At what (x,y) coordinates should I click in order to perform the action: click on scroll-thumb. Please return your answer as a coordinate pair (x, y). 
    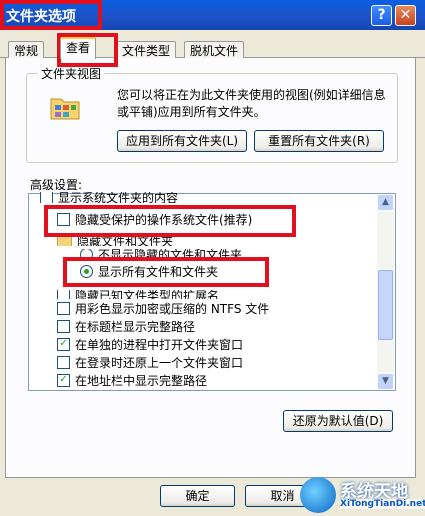
    Looking at the image, I should click on (385, 305).